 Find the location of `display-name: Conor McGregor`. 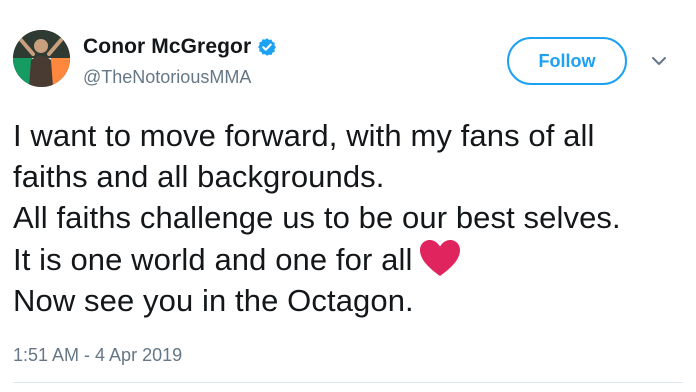

display-name: Conor McGregor is located at coordinates (167, 47).